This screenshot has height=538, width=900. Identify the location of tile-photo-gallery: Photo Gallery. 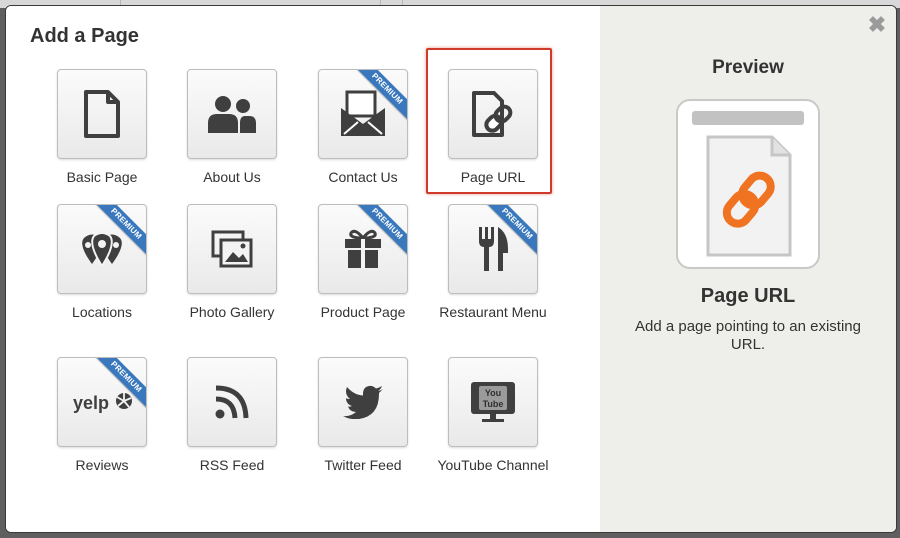
(232, 262).